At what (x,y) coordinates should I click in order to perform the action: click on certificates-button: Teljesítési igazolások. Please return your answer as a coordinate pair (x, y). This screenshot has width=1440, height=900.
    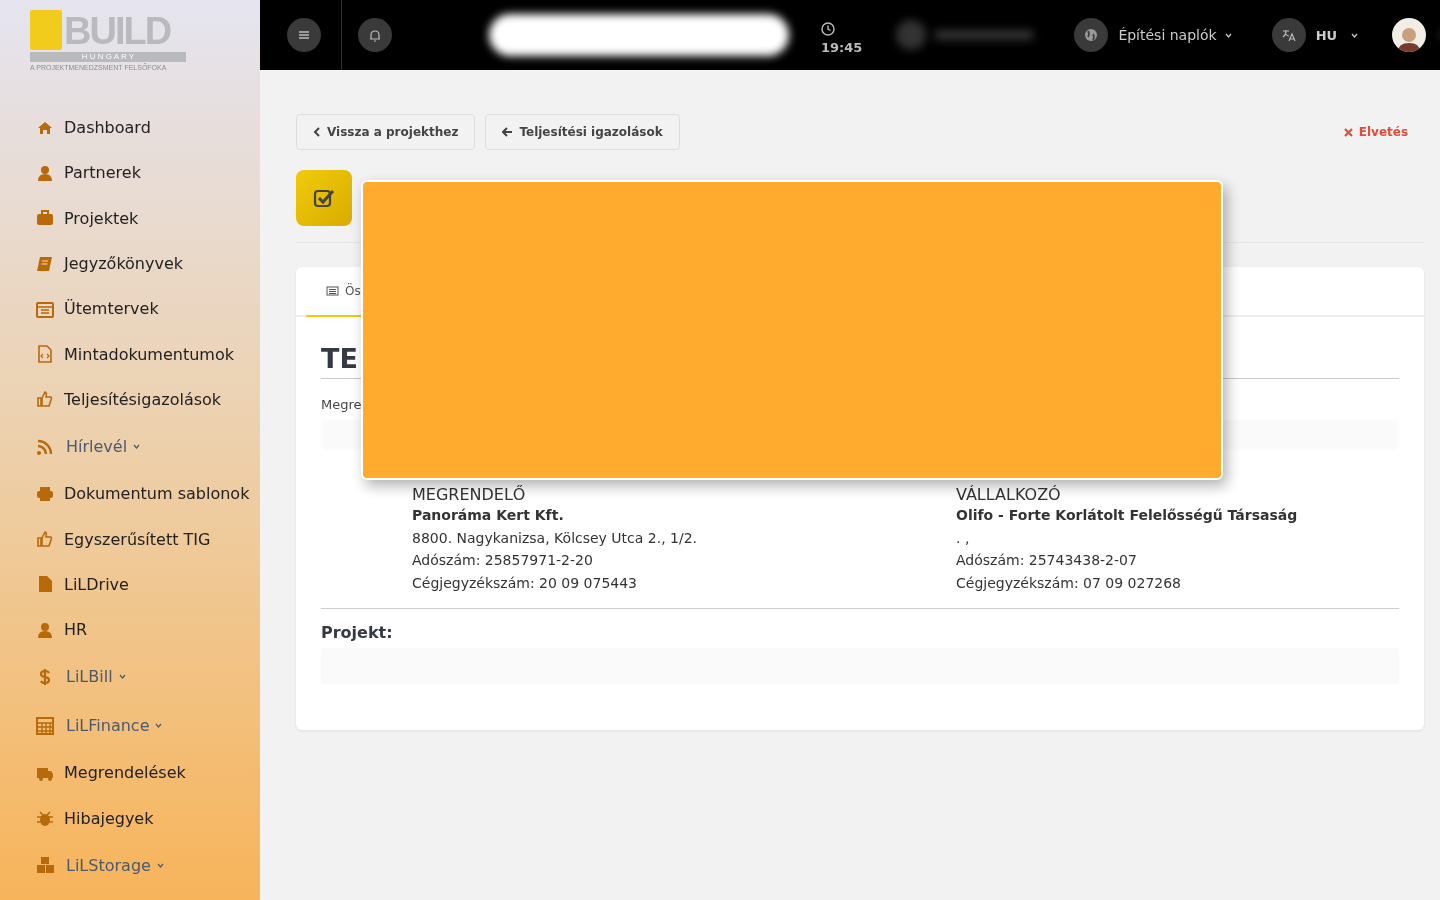
    Looking at the image, I should click on (582, 132).